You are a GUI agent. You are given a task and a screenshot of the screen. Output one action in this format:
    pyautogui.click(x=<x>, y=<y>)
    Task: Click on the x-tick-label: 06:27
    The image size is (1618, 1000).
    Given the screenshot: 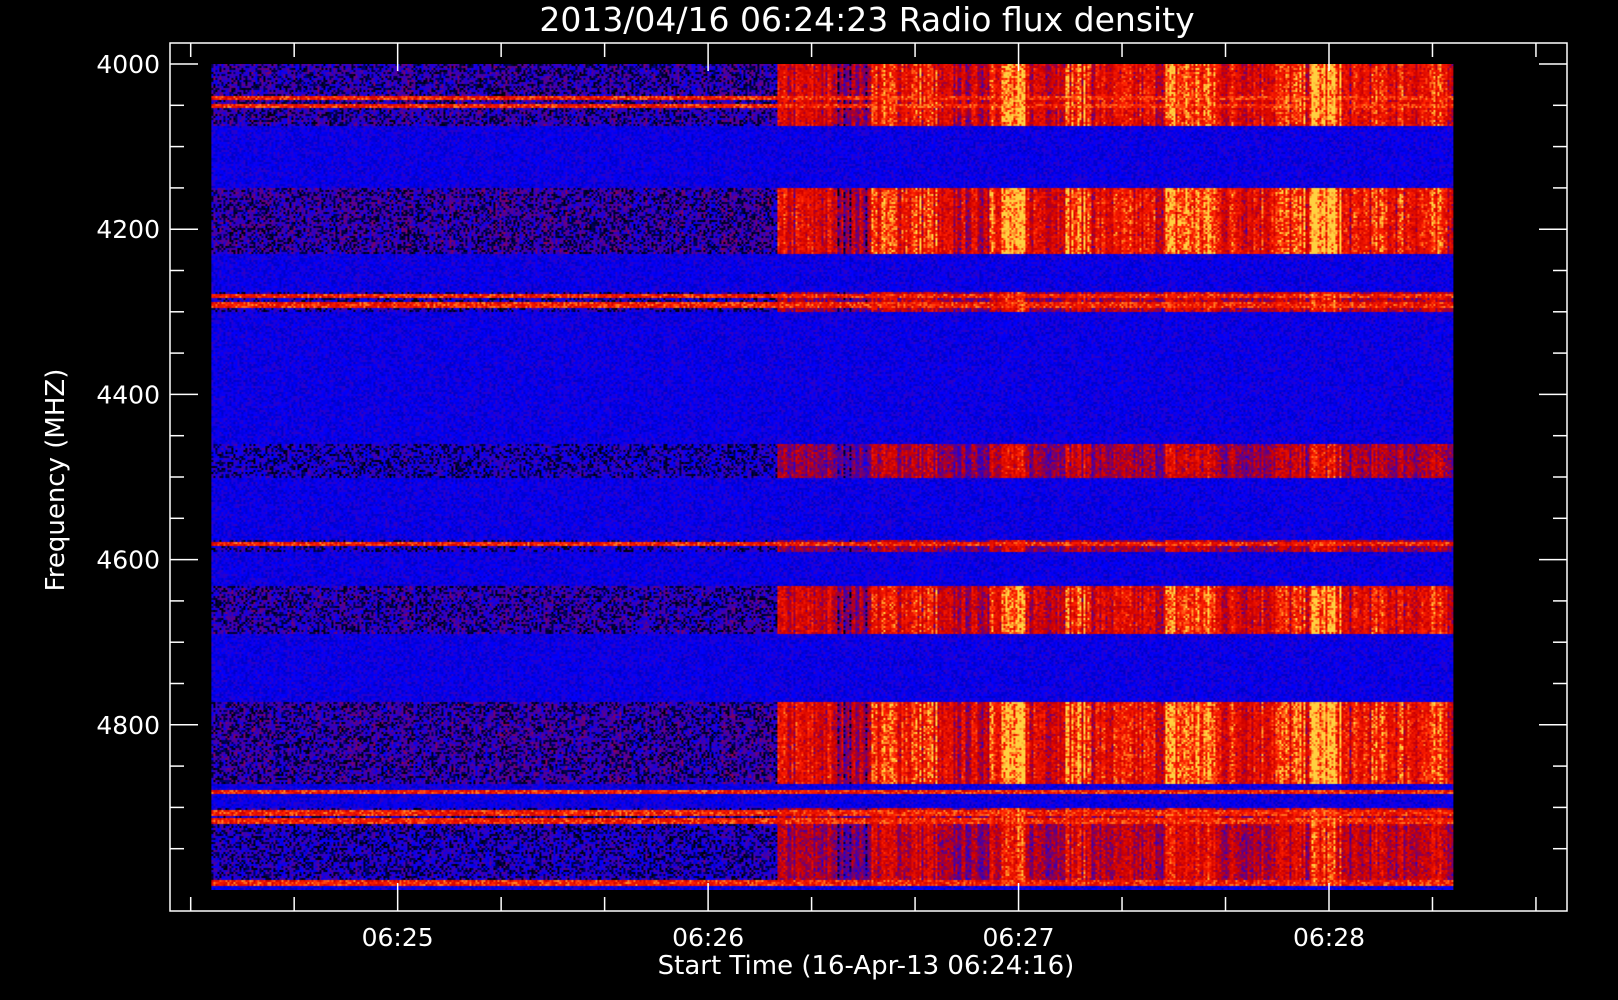 What is the action you would take?
    pyautogui.click(x=1019, y=937)
    